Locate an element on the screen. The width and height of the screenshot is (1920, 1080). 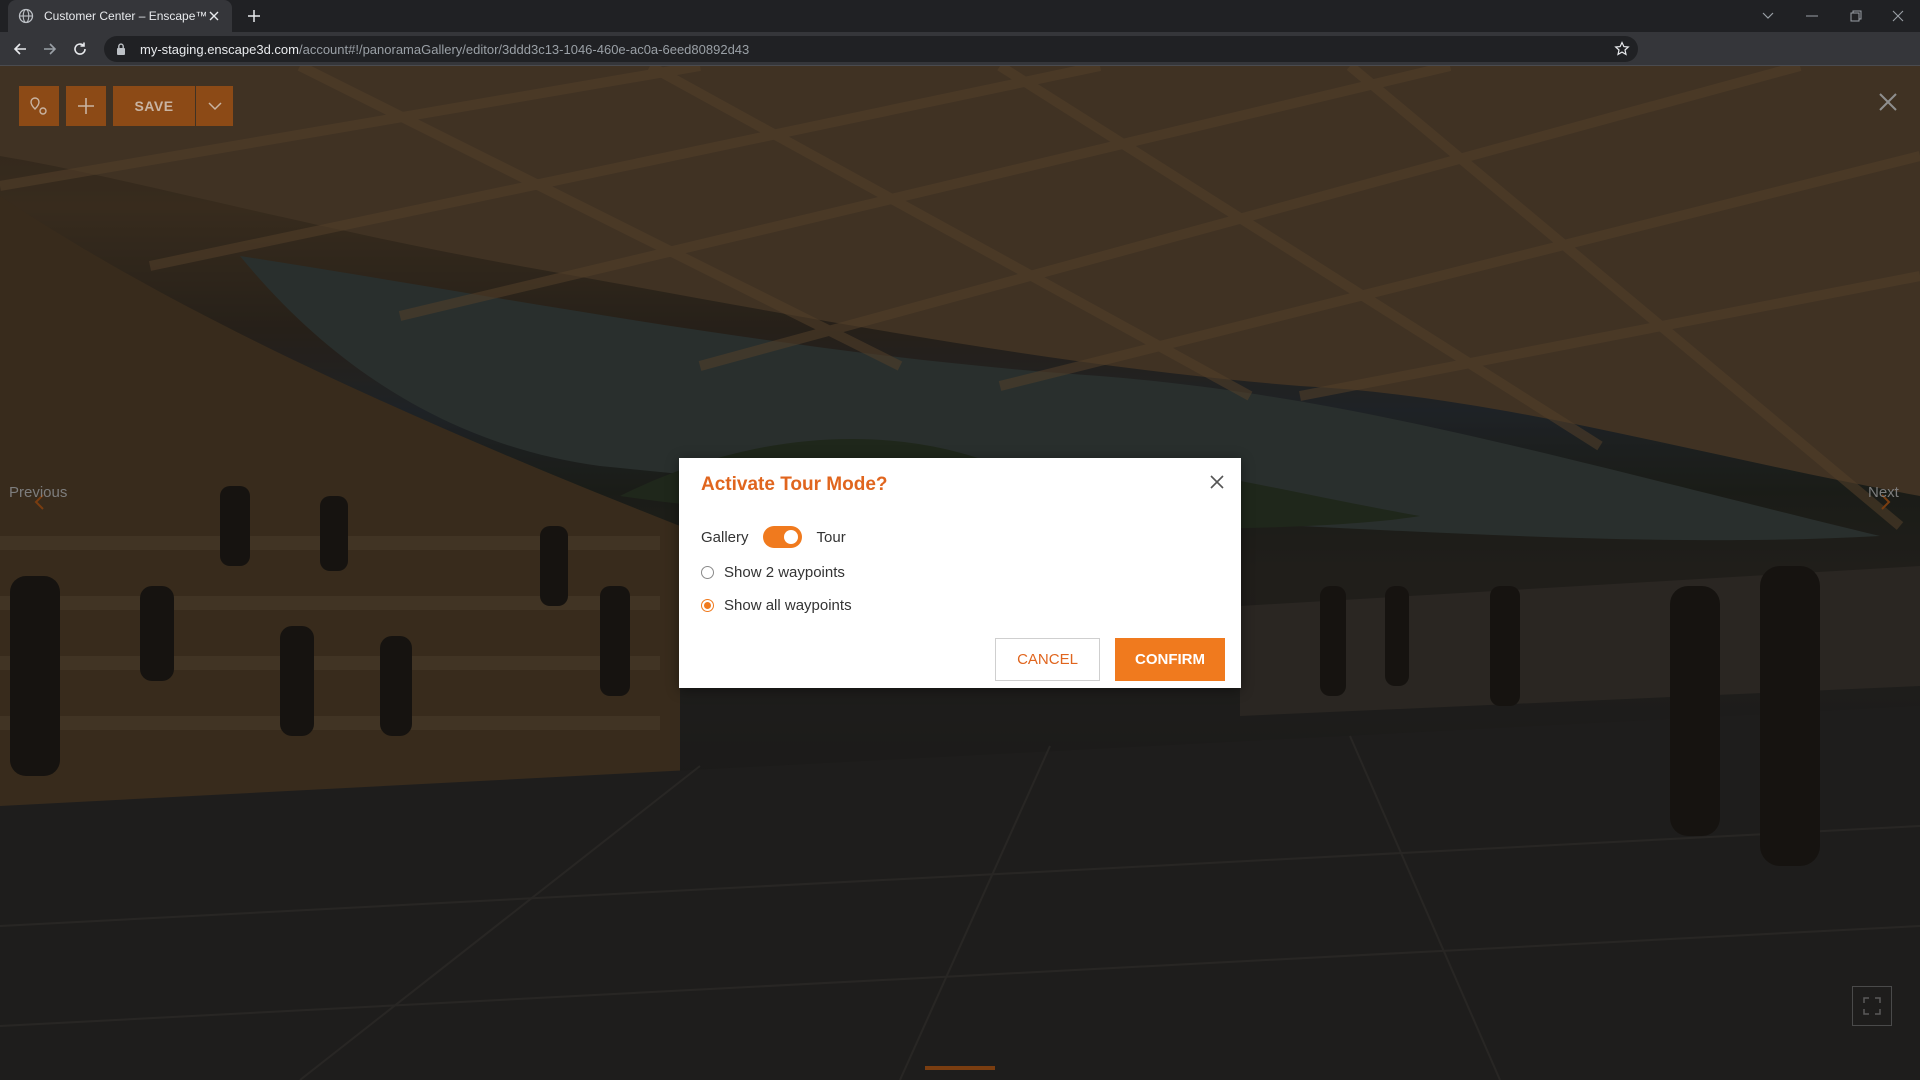
add-button is located at coordinates (86, 106).